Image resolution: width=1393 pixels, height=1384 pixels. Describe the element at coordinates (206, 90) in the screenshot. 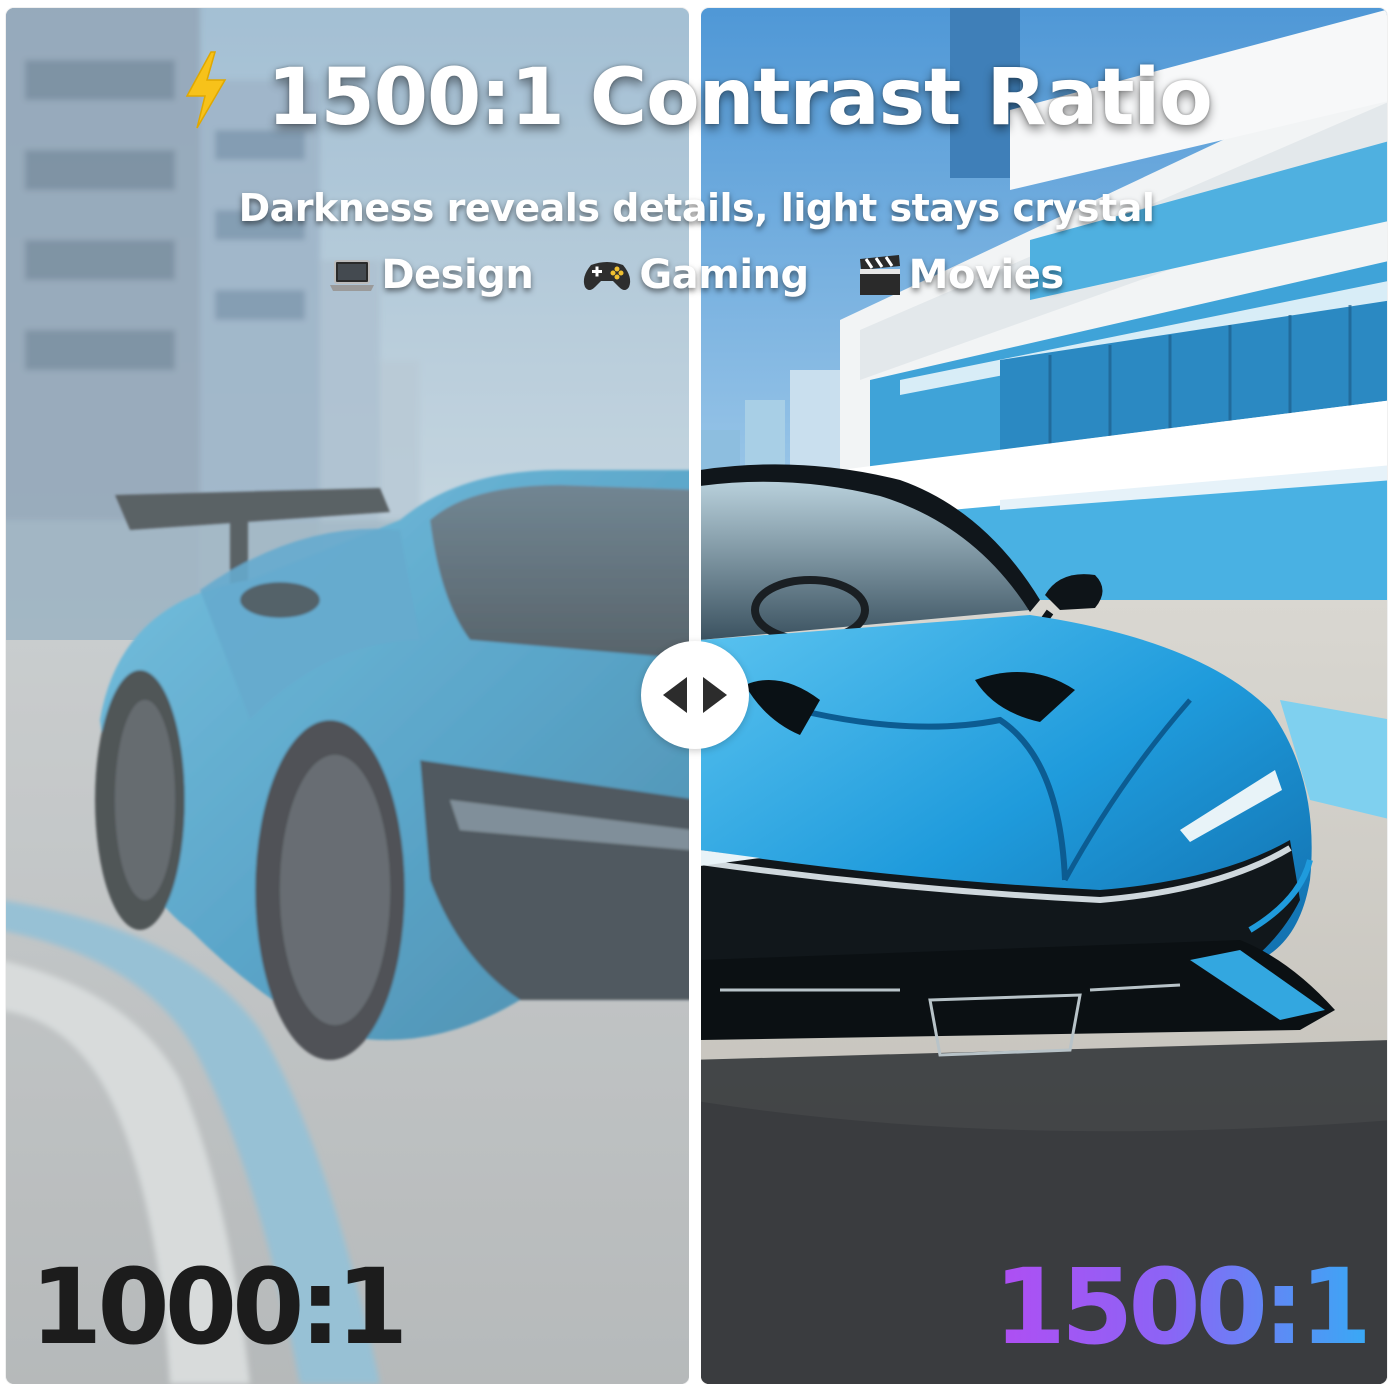

I see `lightning-bolt-icon` at that location.